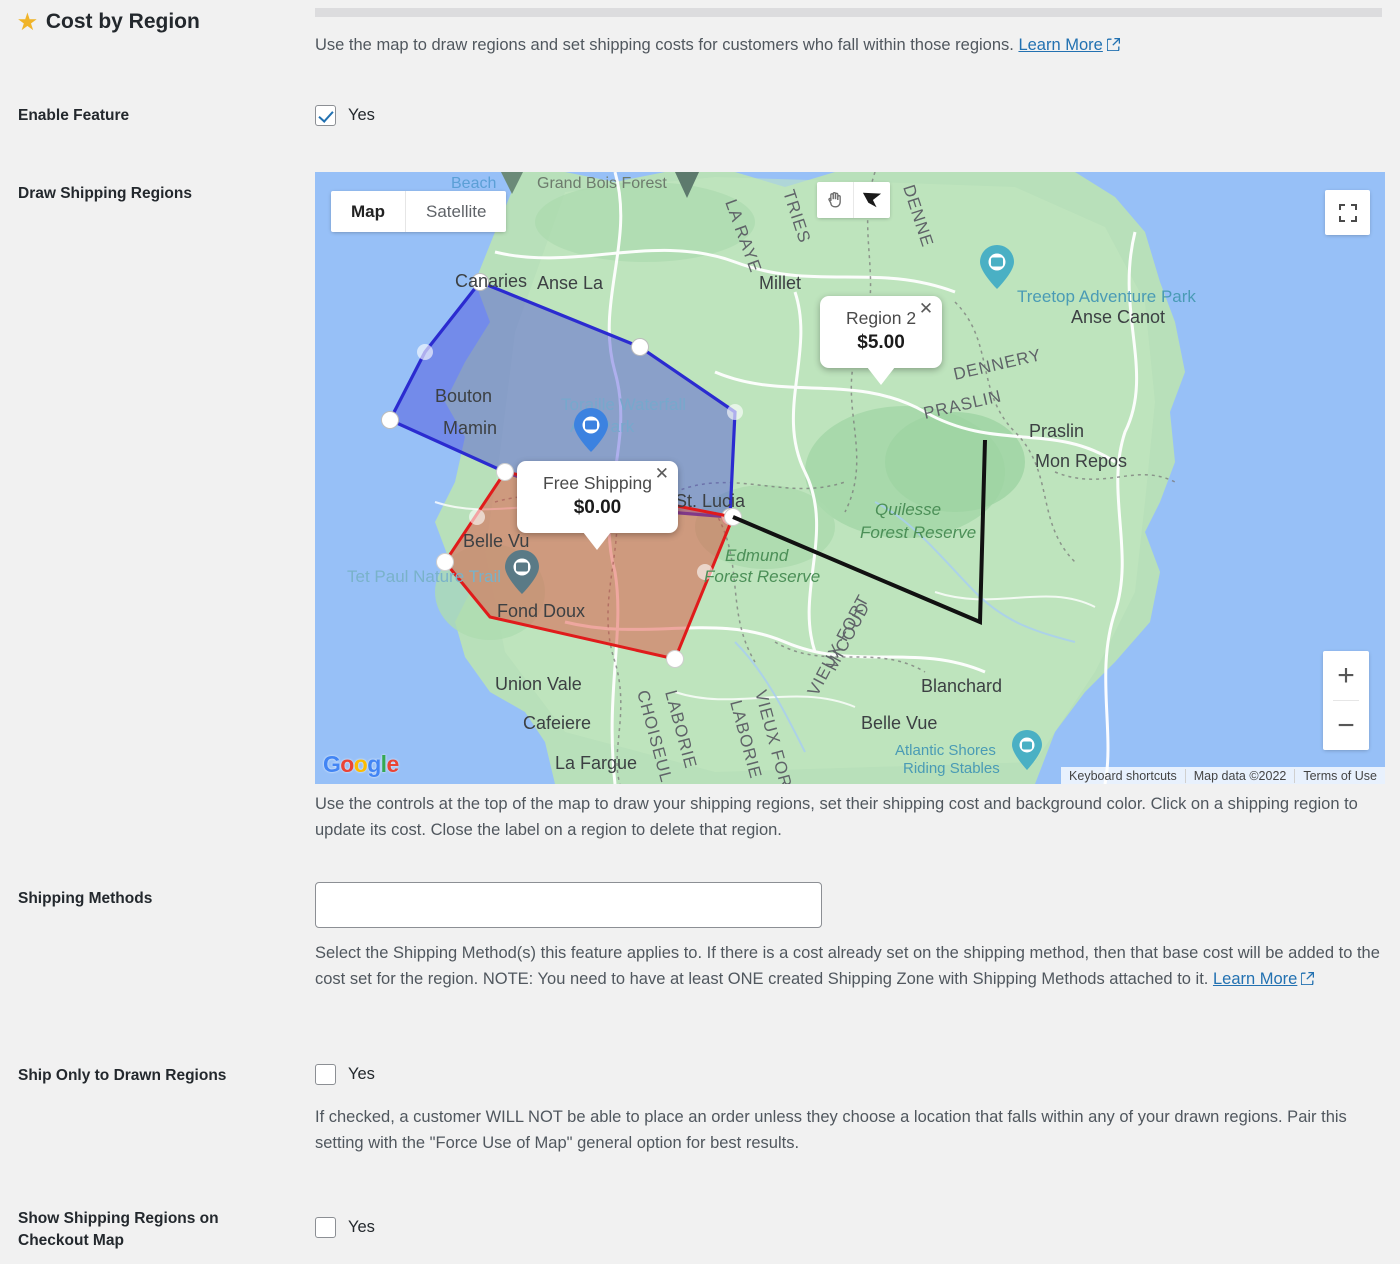  I want to click on svg-text: Cafeiere, so click(557, 723).